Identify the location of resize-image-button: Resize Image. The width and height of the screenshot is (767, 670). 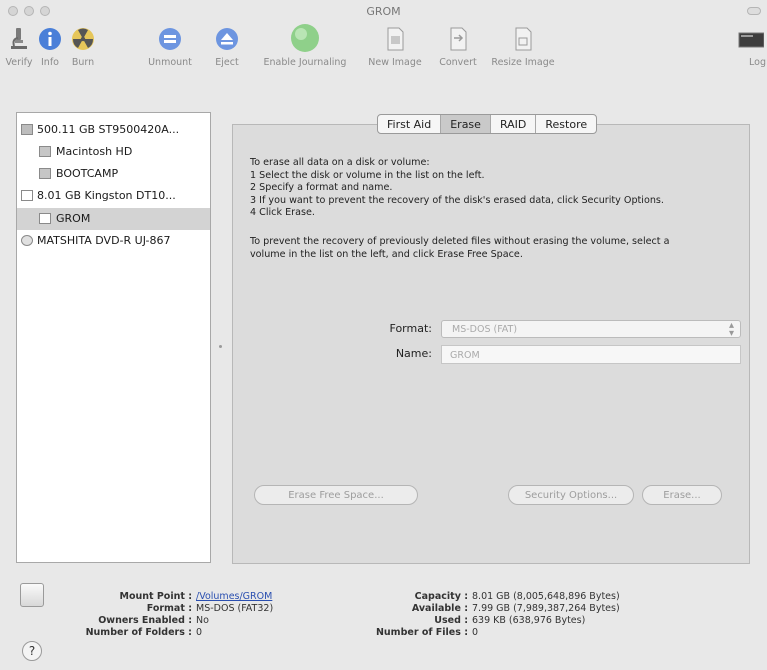
(523, 47).